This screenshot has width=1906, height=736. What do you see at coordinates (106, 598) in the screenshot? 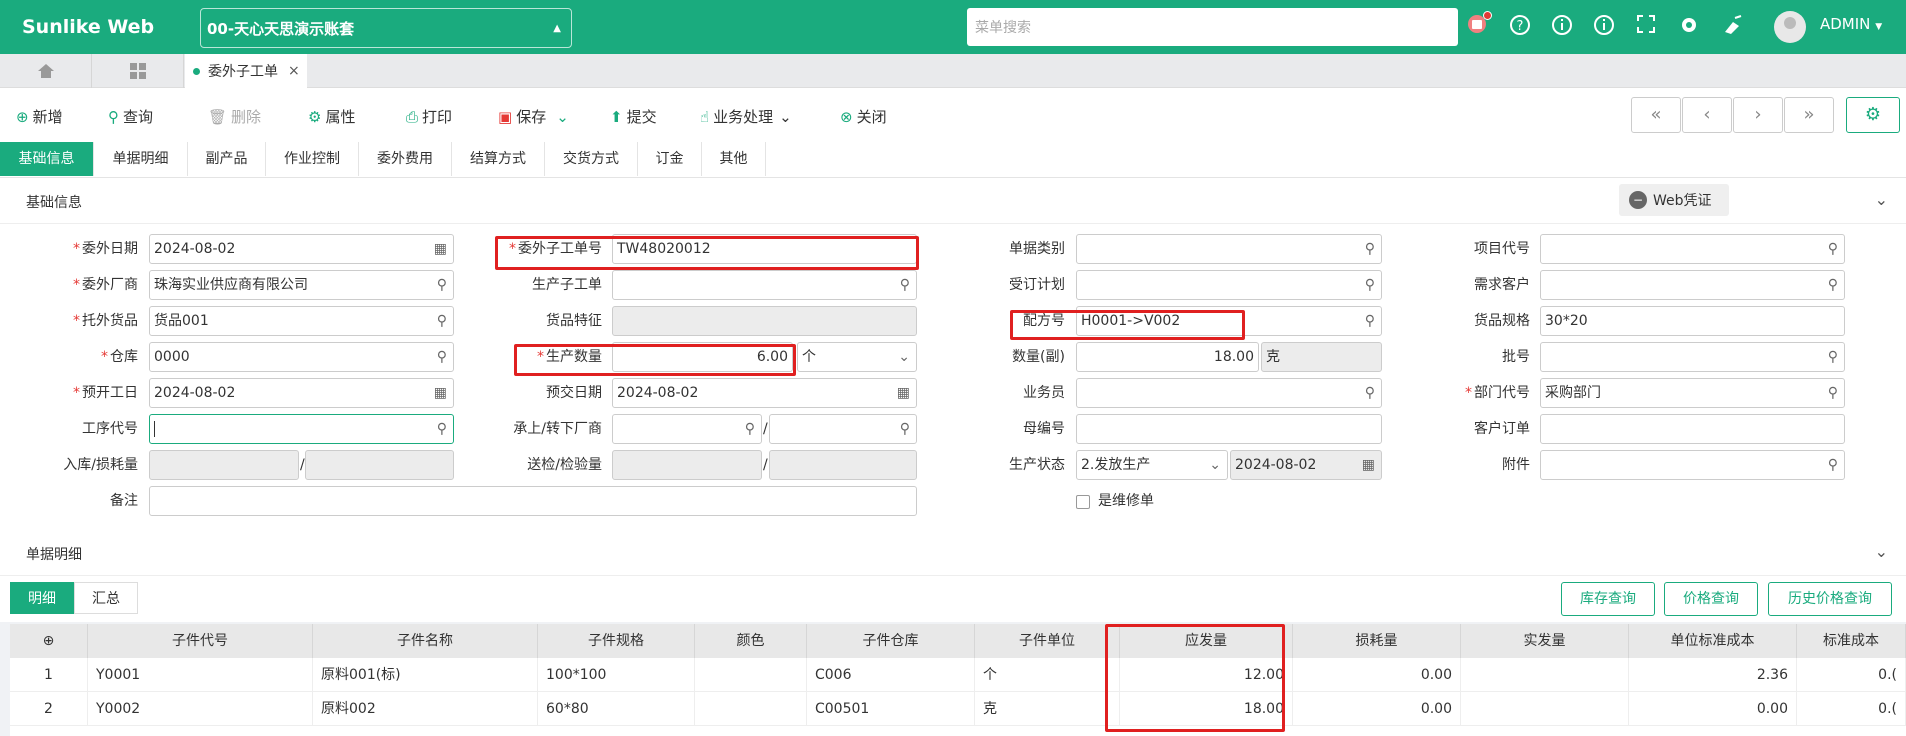
I see `tab-summary: 汇总` at bounding box center [106, 598].